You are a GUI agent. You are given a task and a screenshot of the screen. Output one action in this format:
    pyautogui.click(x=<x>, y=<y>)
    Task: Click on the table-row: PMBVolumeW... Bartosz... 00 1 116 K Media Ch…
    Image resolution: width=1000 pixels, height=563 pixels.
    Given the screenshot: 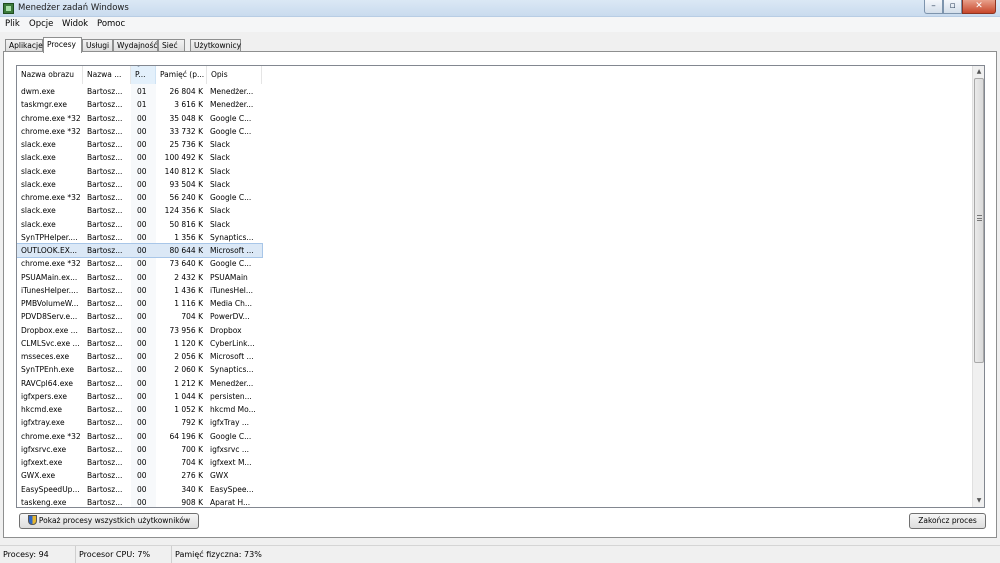 What is the action you would take?
    pyautogui.click(x=494, y=303)
    